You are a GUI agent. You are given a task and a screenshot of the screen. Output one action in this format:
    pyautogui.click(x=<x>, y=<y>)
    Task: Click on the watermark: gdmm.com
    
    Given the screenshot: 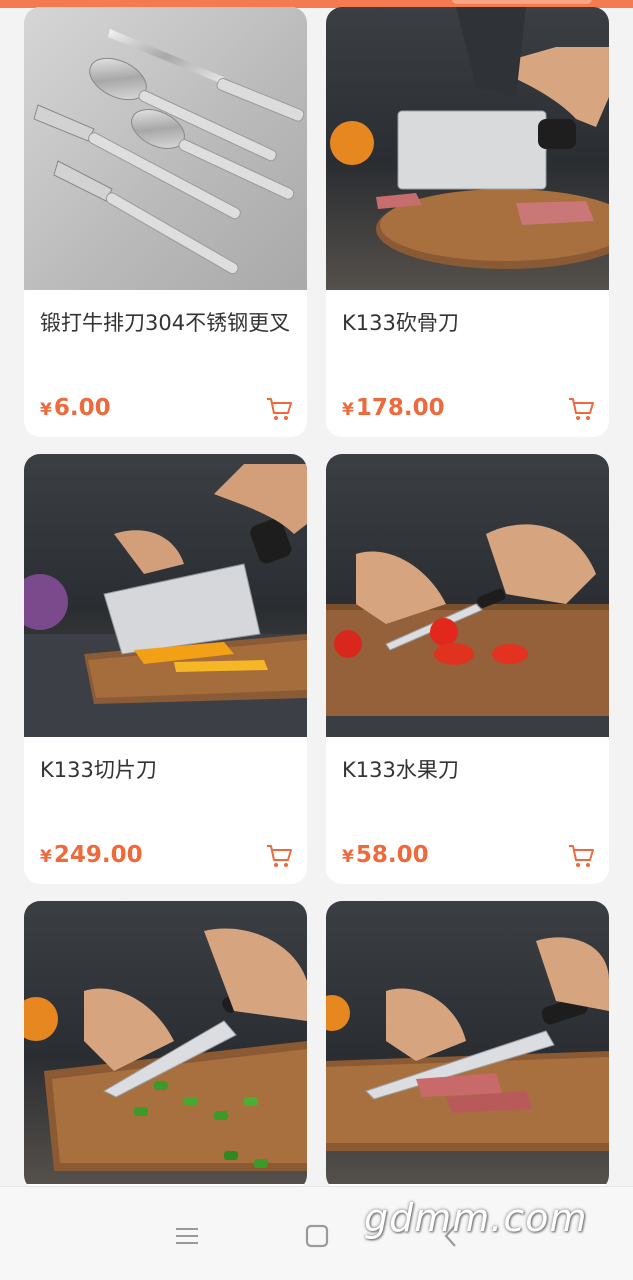 What is the action you would take?
    pyautogui.click(x=476, y=1218)
    